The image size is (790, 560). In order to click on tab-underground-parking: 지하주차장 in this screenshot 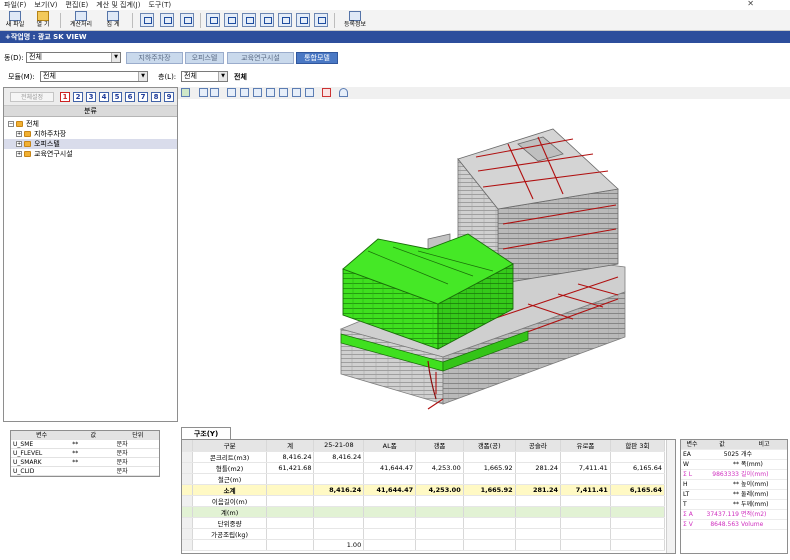, I will do `click(154, 58)`.